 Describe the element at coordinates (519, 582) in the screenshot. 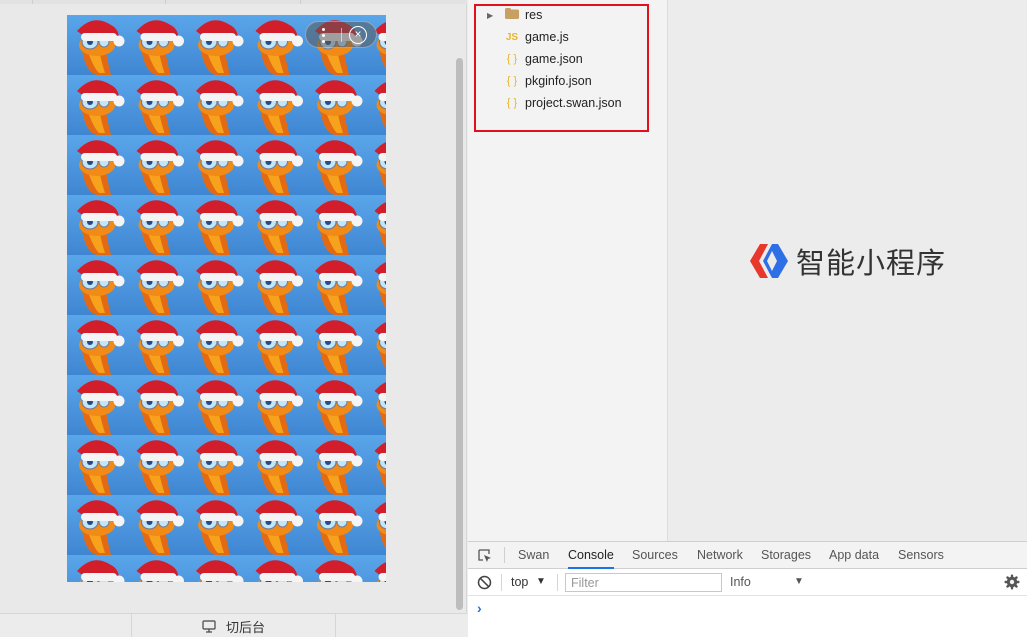

I see `context-select: top` at that location.